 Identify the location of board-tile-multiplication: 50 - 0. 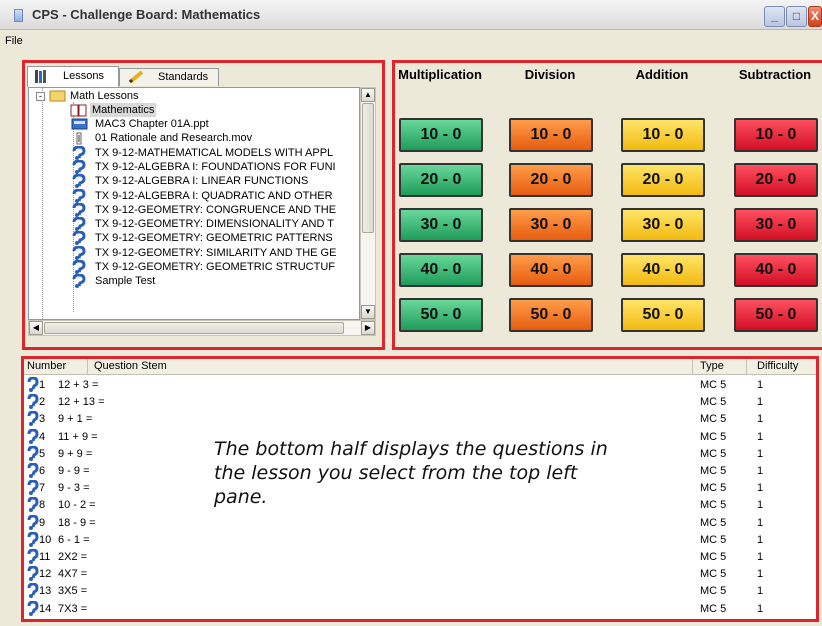
(441, 315).